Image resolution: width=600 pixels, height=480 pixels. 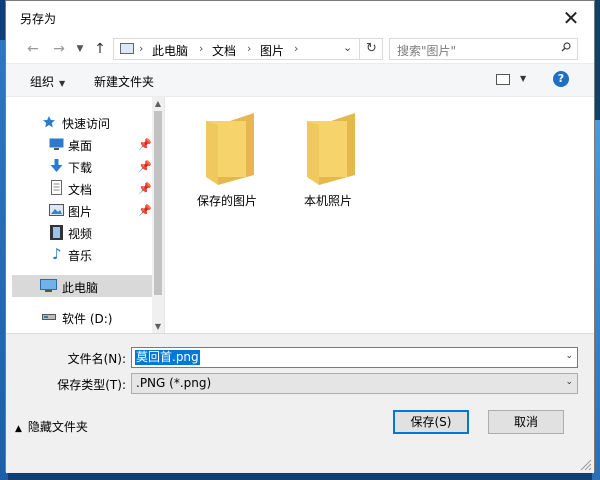 I want to click on refresh-icon: ↻, so click(x=371, y=48).